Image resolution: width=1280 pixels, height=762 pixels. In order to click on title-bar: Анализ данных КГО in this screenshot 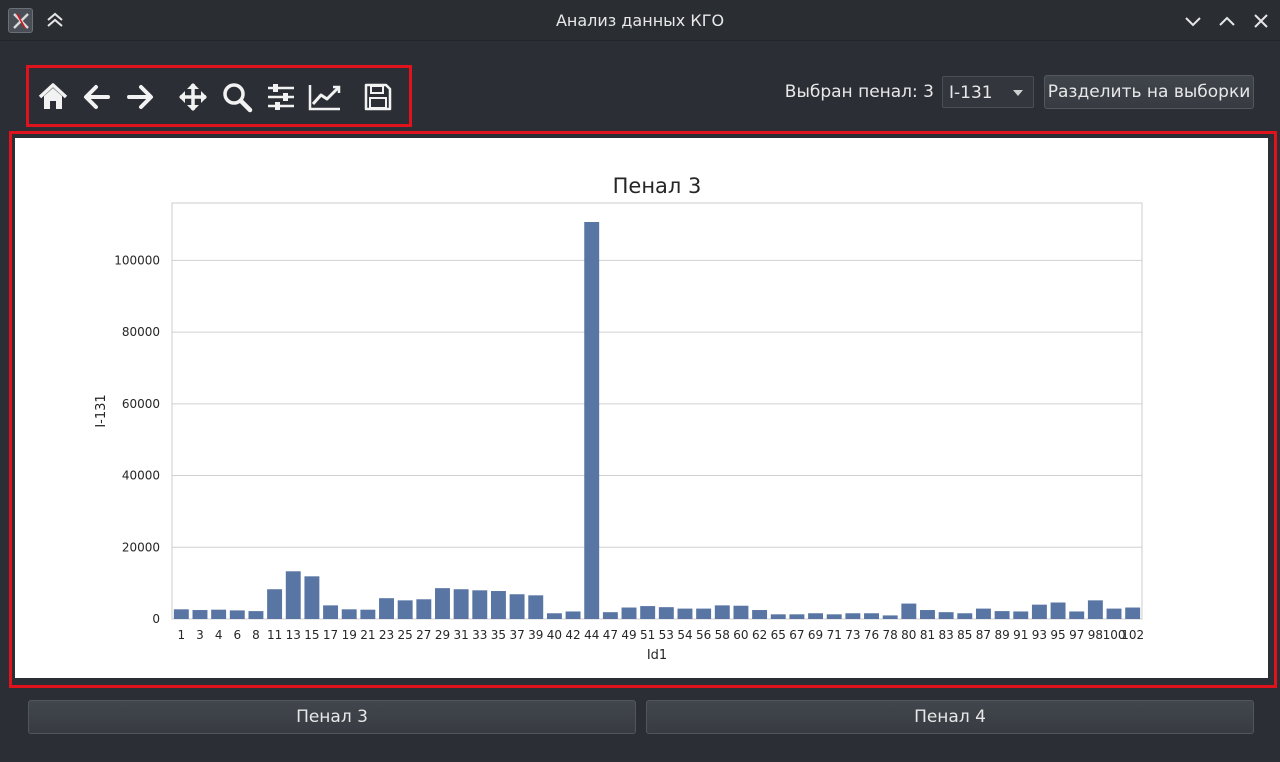, I will do `click(640, 20)`.